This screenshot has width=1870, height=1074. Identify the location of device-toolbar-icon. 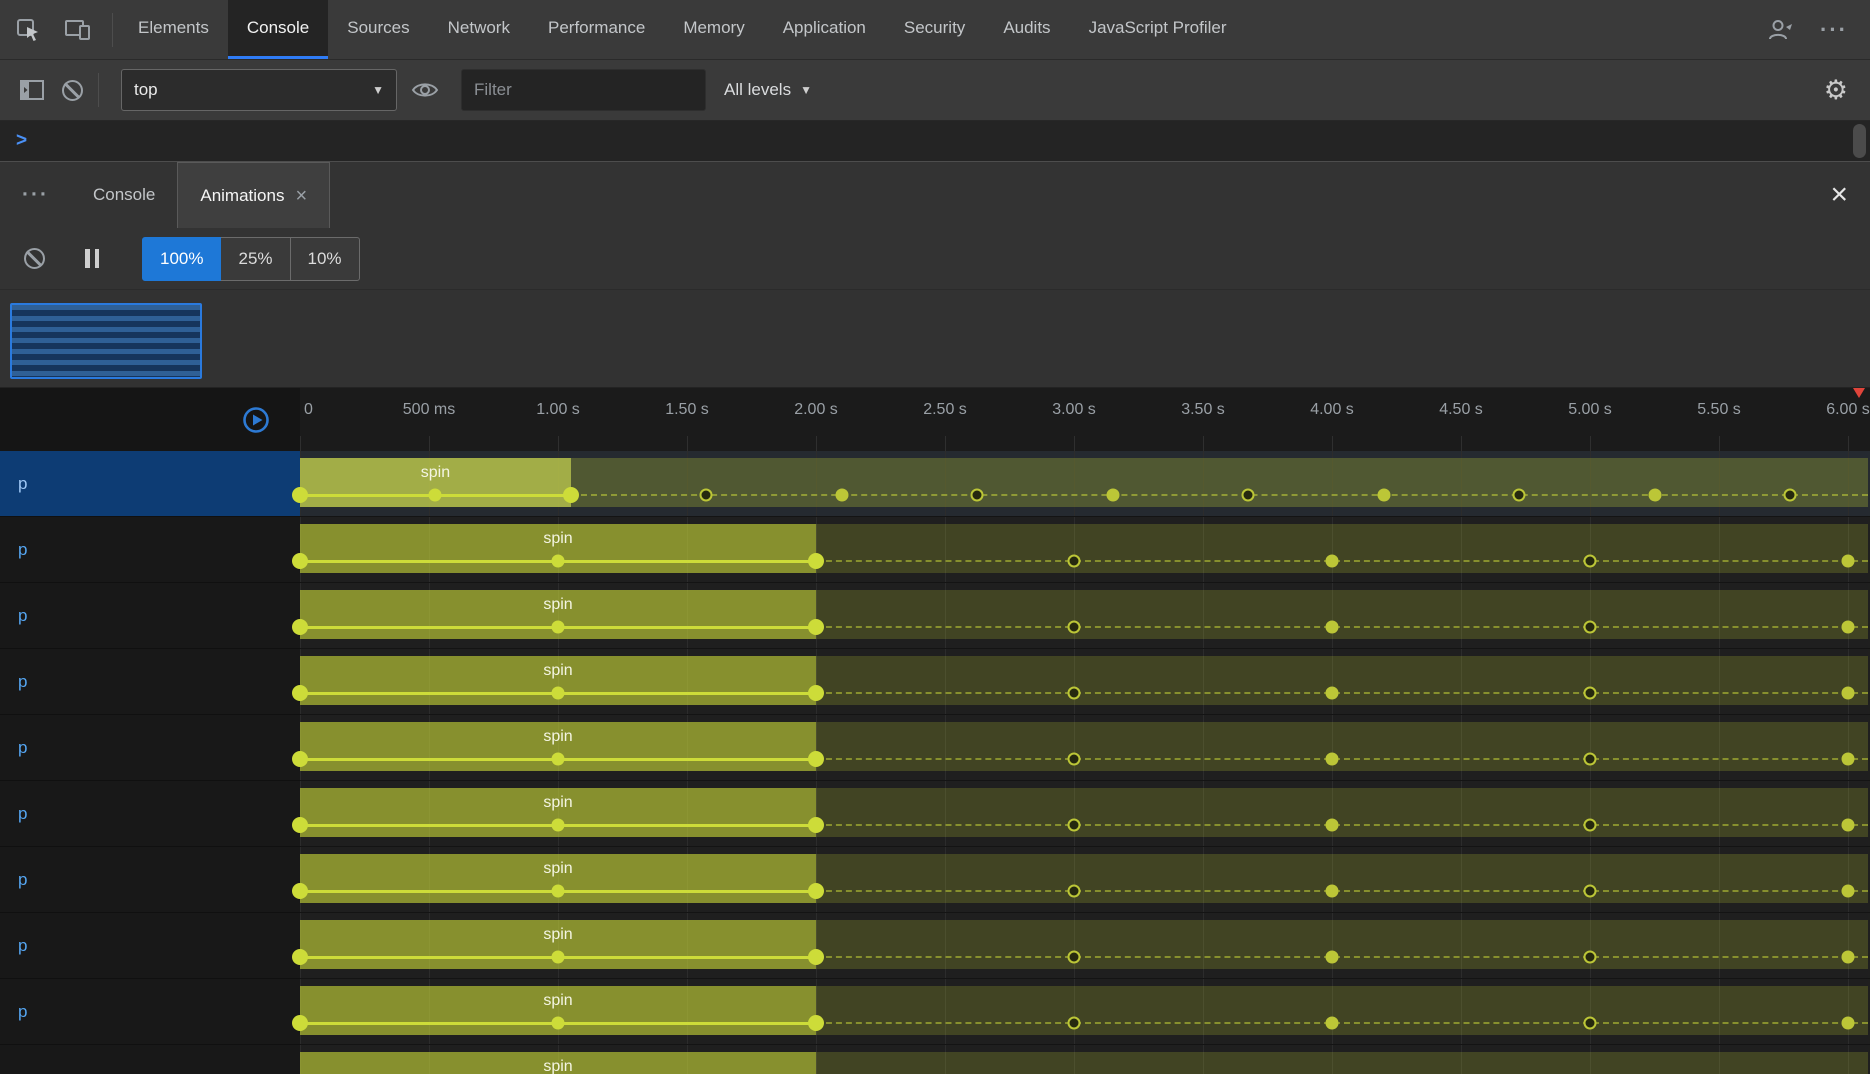
(78, 30).